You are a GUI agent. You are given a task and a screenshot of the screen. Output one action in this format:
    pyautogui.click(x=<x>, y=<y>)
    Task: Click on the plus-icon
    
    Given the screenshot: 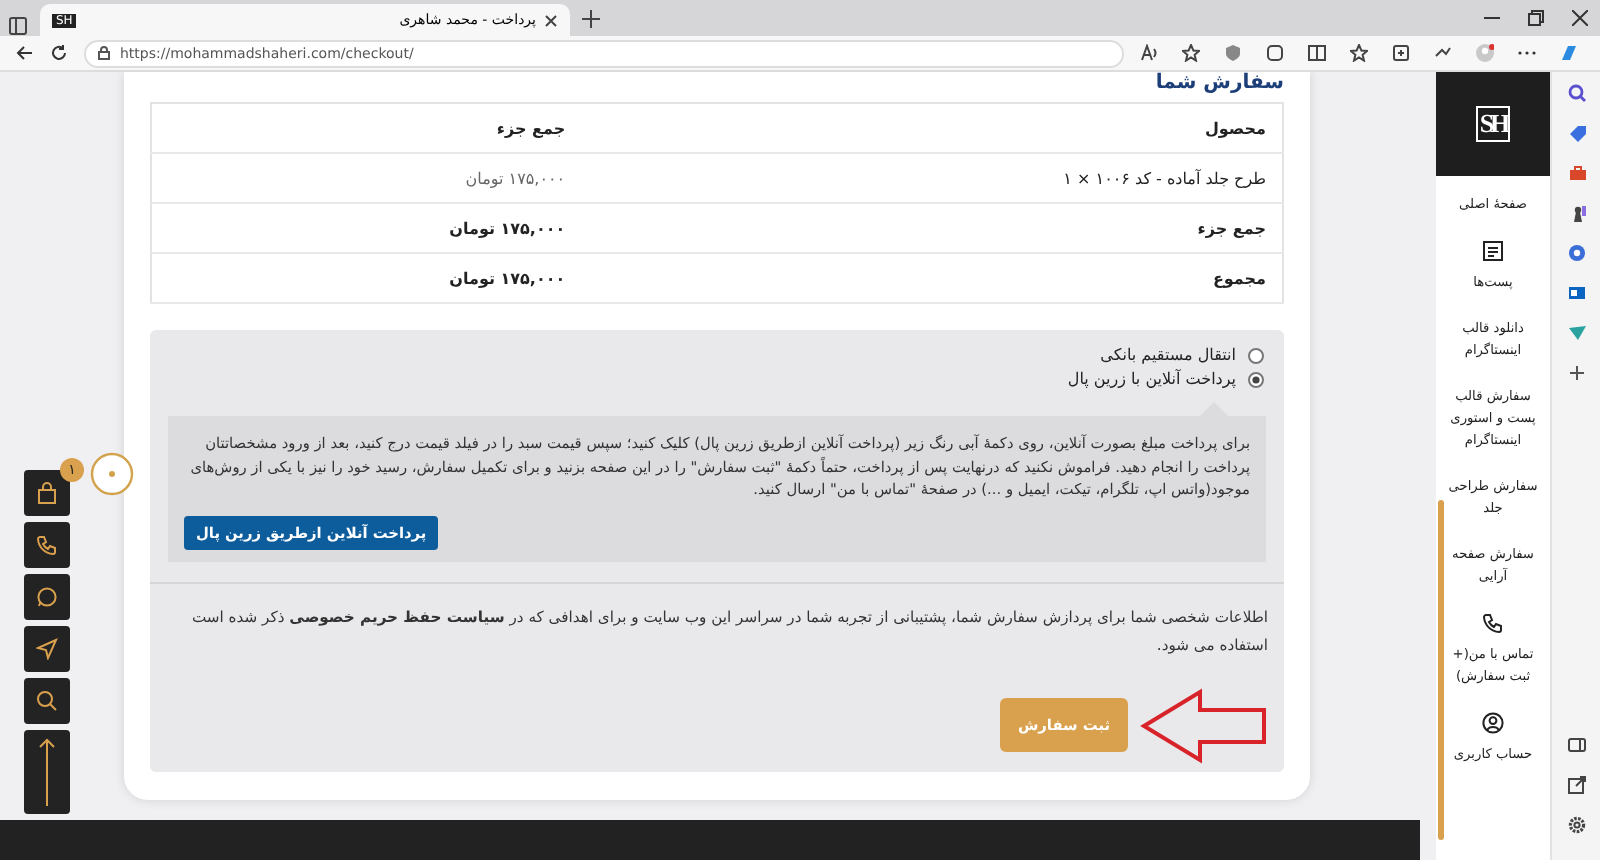 What is the action you would take?
    pyautogui.click(x=1576, y=373)
    